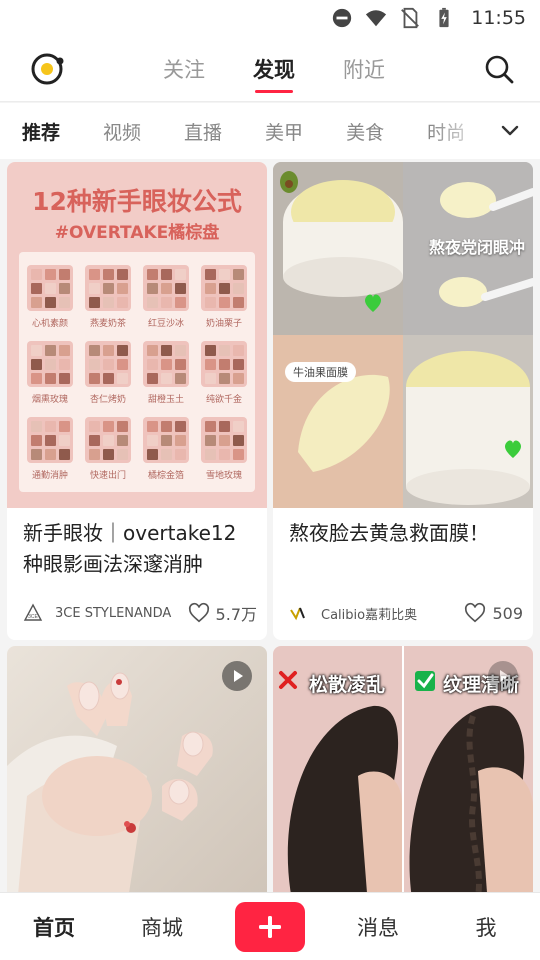  I want to click on palette-look-name: 燕麦奶茶, so click(107, 324).